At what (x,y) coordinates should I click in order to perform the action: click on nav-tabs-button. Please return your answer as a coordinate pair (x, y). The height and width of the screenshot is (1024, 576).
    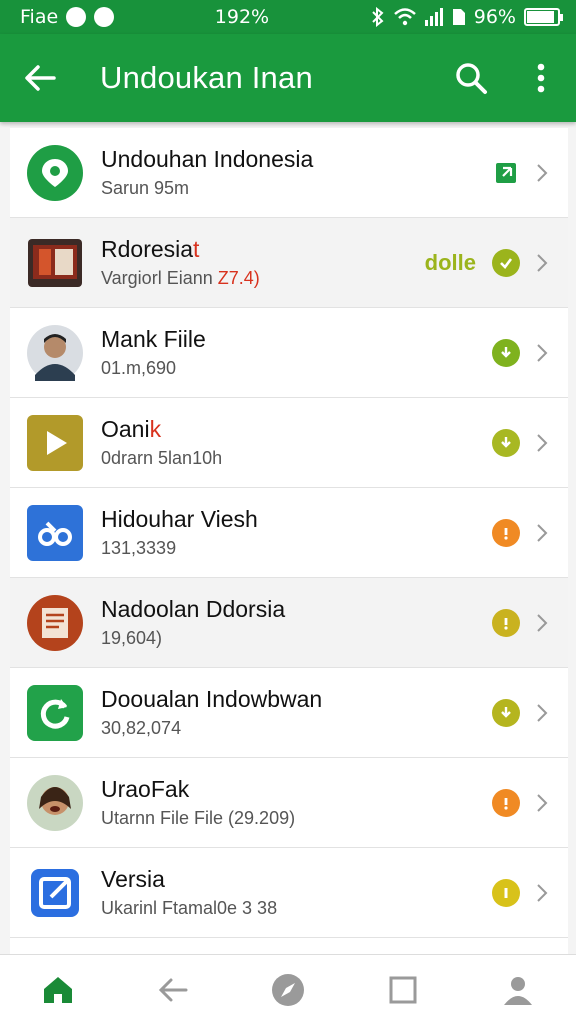
    Looking at the image, I should click on (403, 990).